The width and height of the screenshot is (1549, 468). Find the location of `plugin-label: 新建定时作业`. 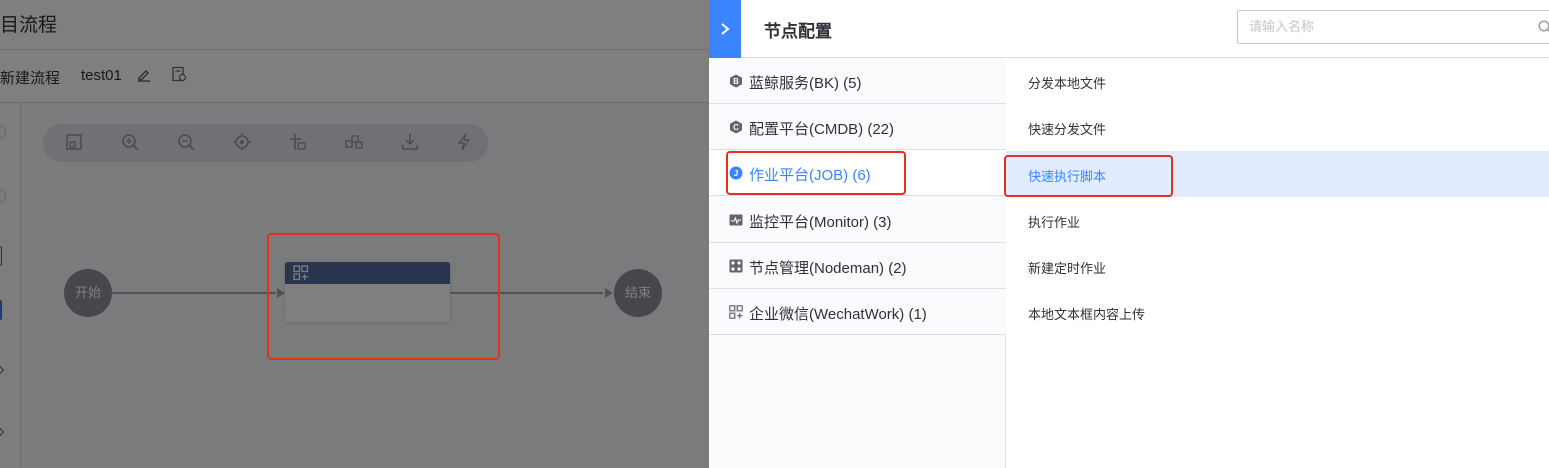

plugin-label: 新建定时作业 is located at coordinates (1067, 268).